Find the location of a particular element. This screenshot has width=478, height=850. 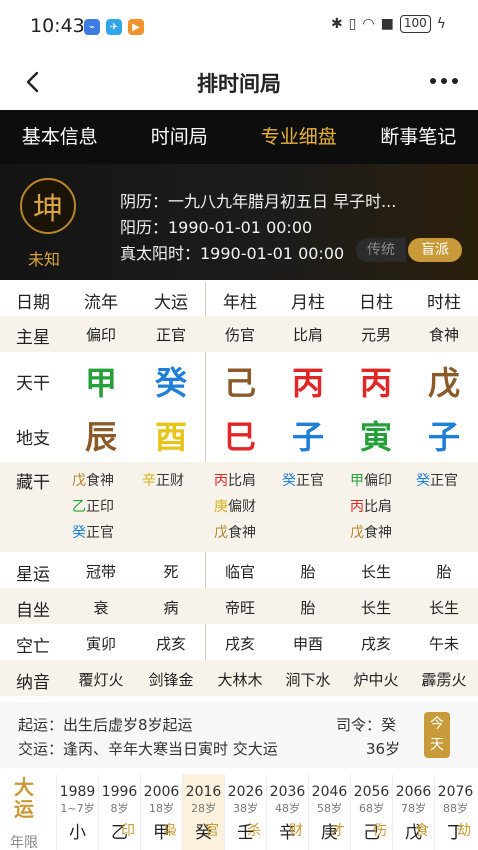

hidden-stem-char: 辛 is located at coordinates (149, 481).